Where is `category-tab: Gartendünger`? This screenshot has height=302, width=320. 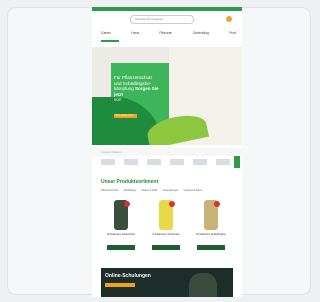
category-tab: Gartendünger is located at coordinates (171, 190).